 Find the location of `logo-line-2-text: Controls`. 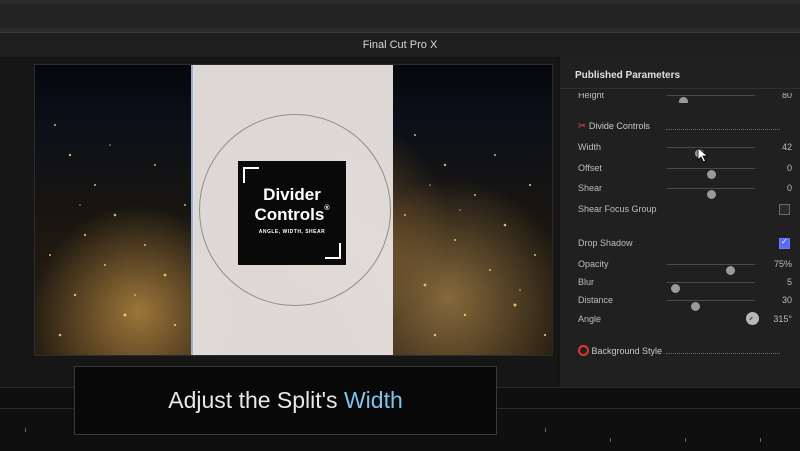

logo-line-2-text: Controls is located at coordinates (289, 214).